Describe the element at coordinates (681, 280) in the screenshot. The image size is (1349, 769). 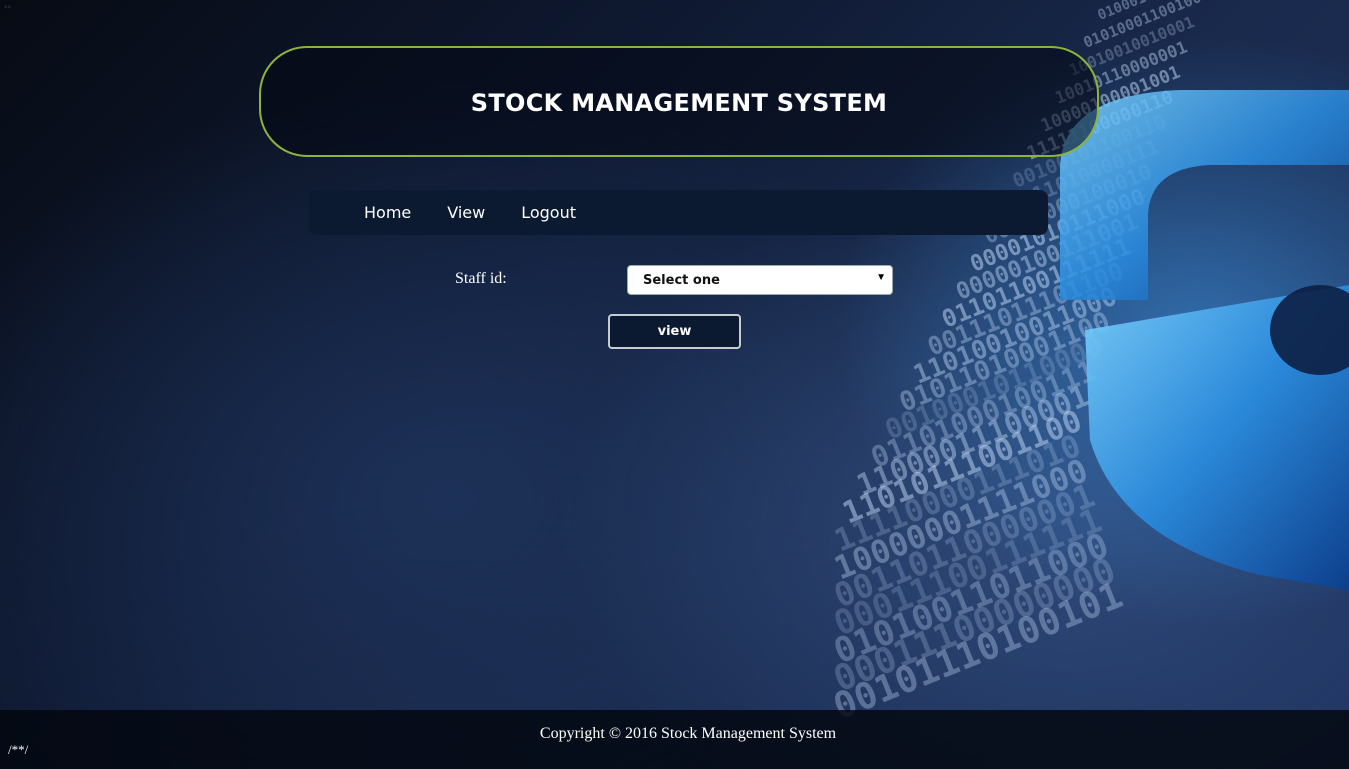
I see `staff-id-select-value: Select one` at that location.